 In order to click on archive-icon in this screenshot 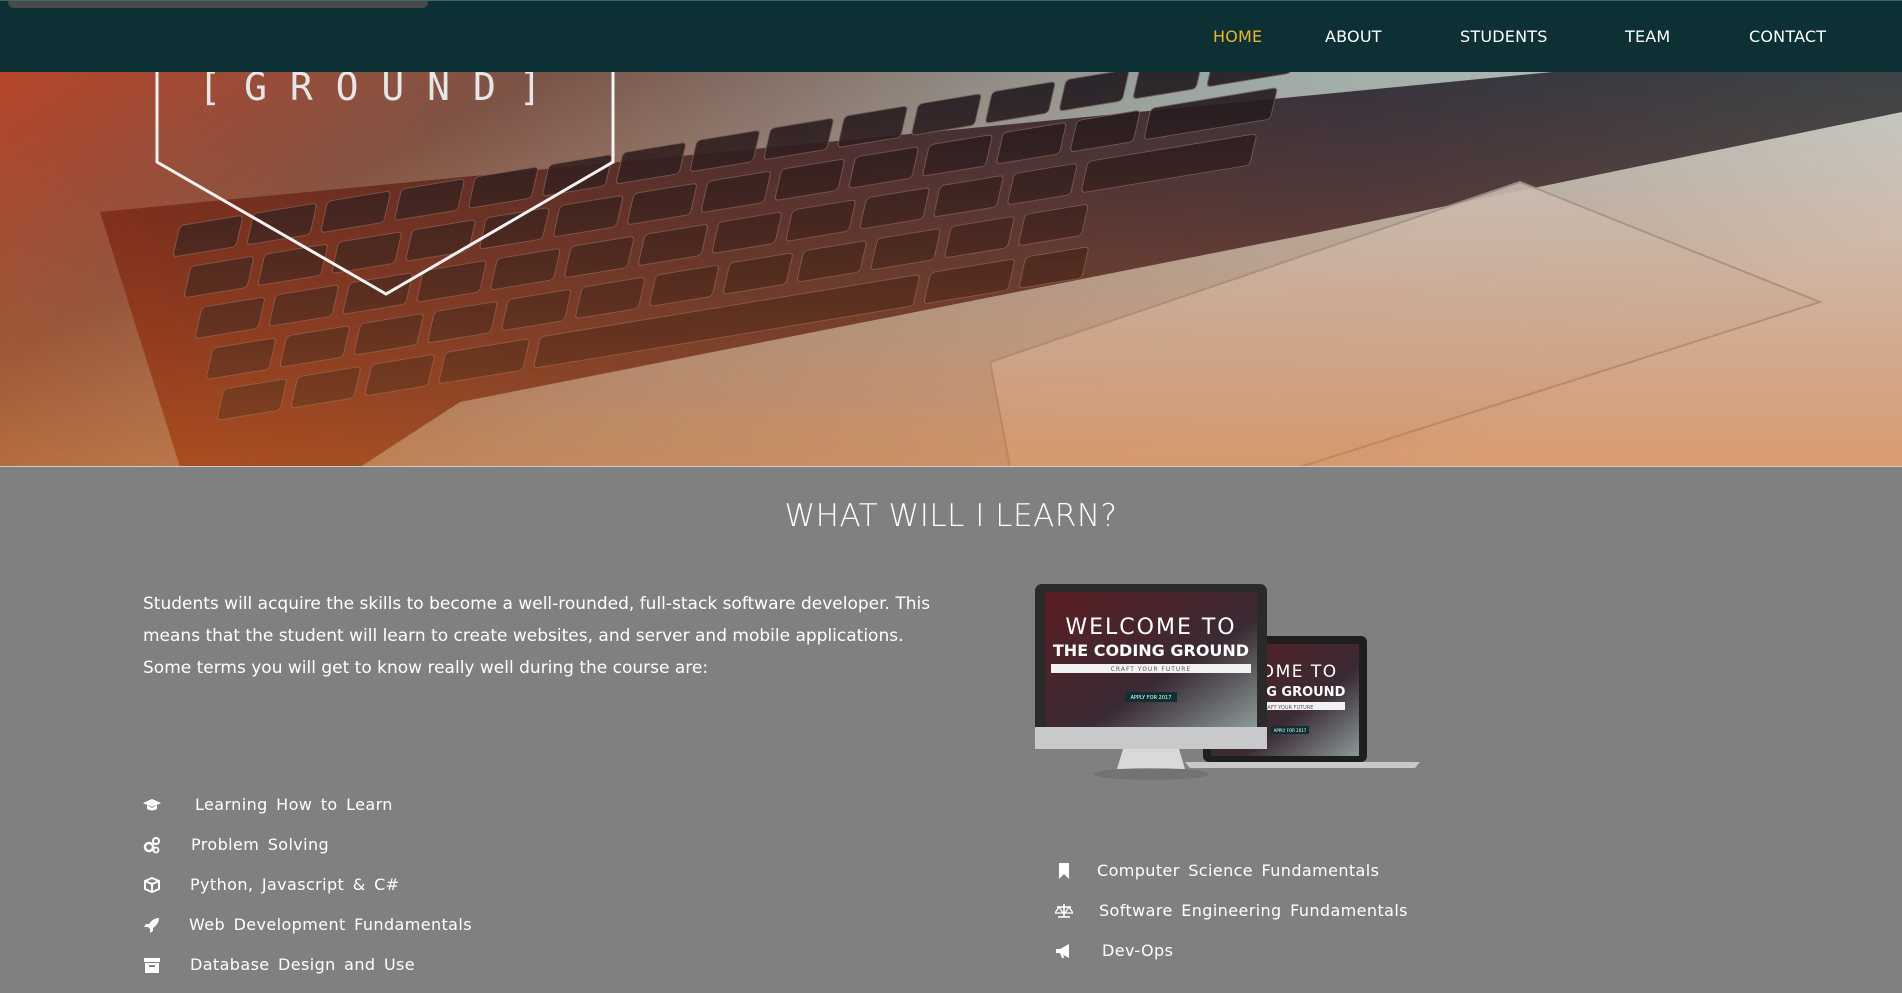, I will do `click(152, 965)`.